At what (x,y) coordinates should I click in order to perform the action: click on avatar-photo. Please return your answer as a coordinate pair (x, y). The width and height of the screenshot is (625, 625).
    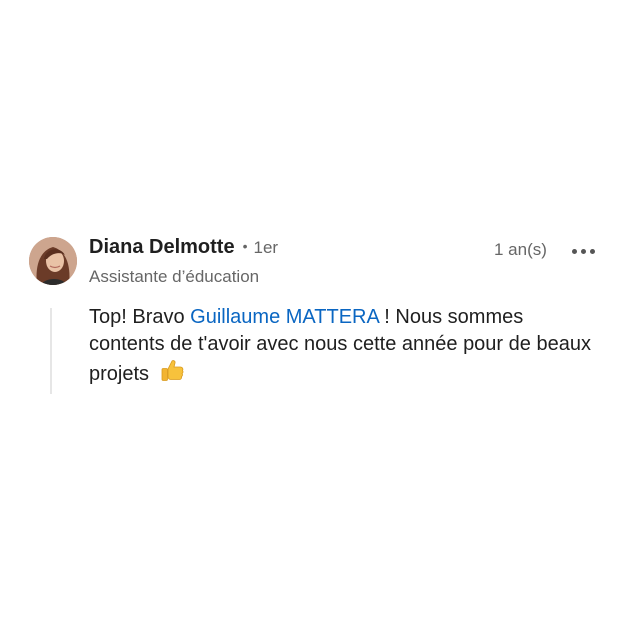
    Looking at the image, I should click on (53, 261).